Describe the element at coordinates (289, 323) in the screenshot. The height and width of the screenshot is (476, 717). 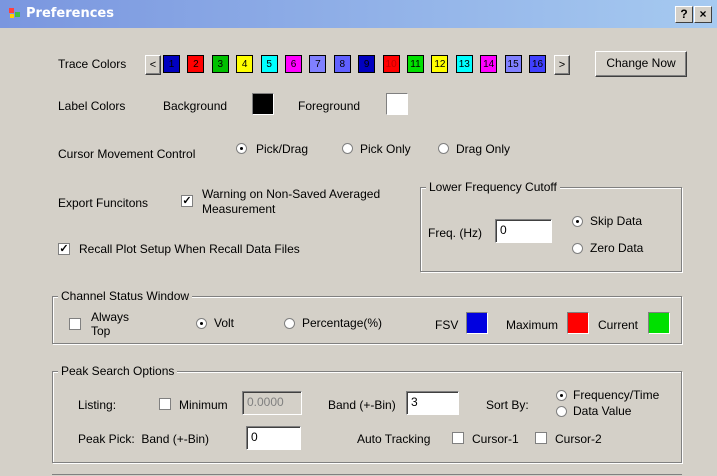
I see `percentage-radio` at that location.